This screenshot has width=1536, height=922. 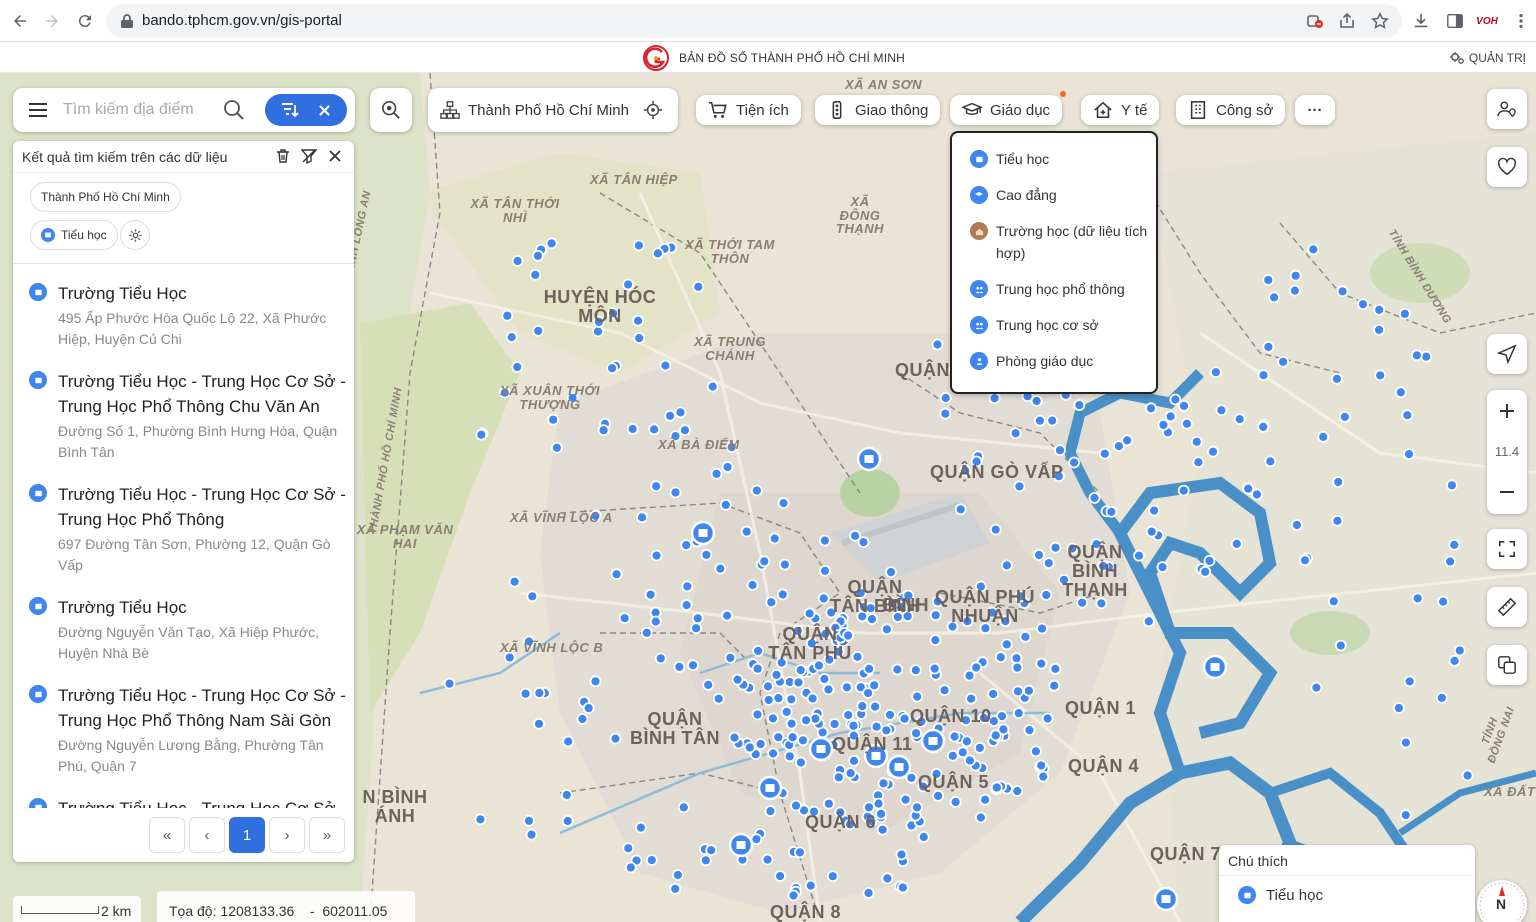 I want to click on prev-page-button: ‹, so click(x=207, y=835).